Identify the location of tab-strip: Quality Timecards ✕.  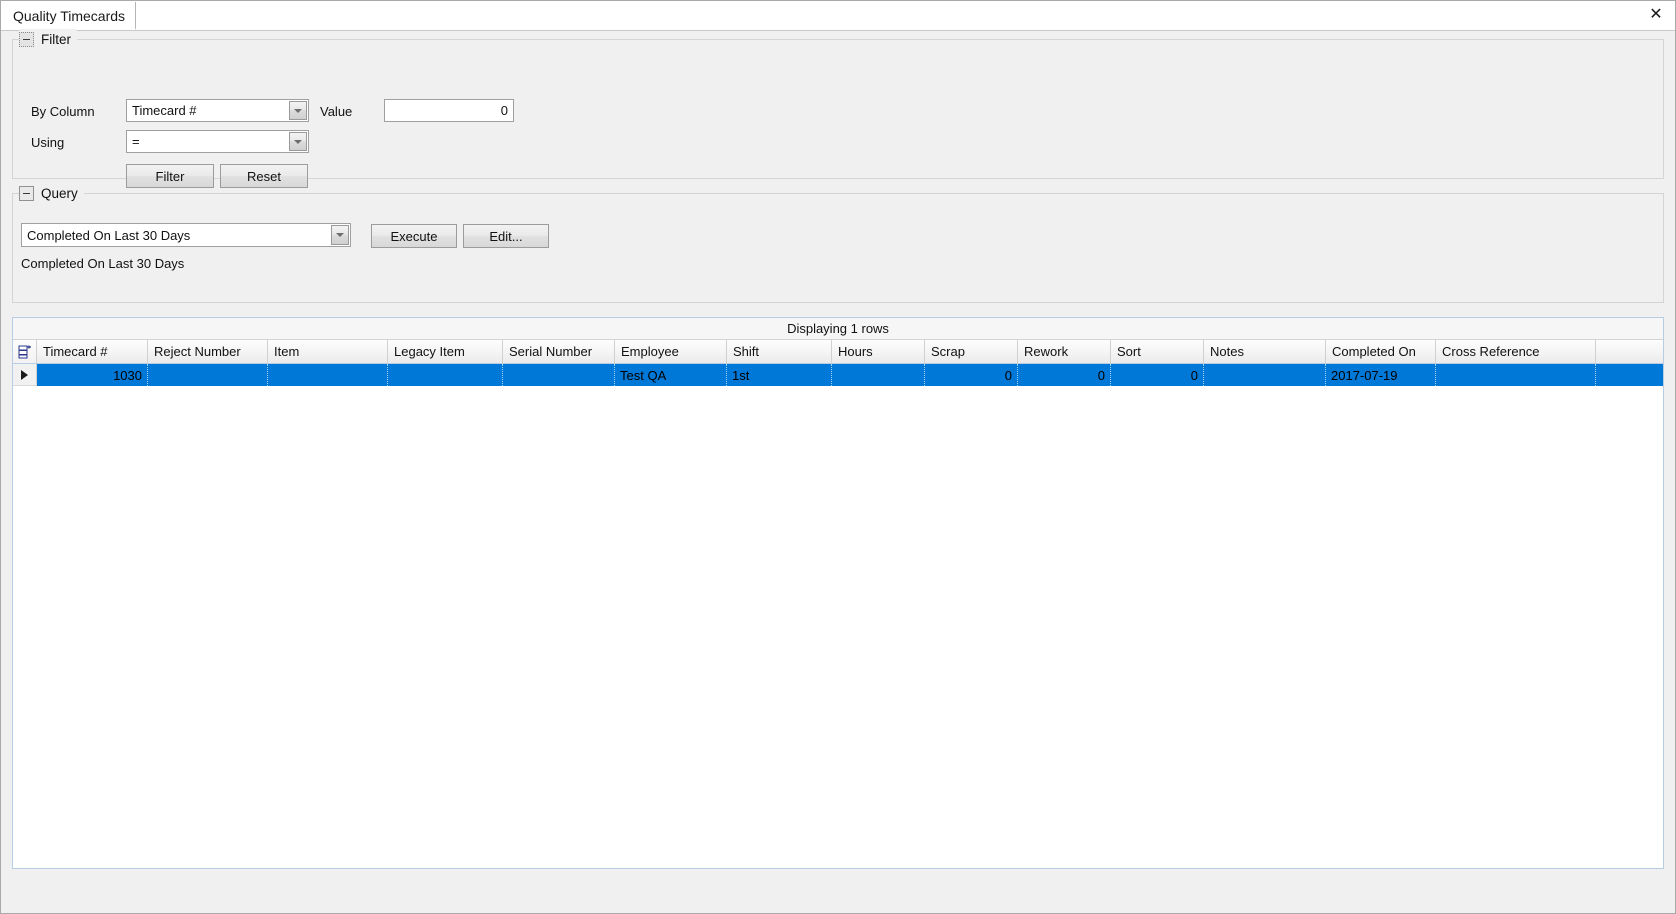
(838, 16).